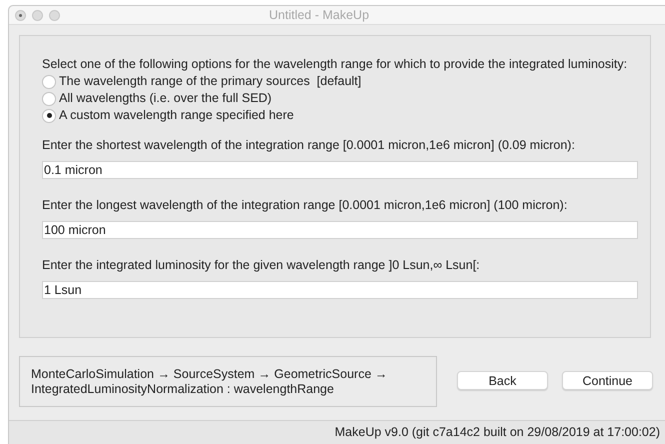  What do you see at coordinates (340, 230) in the screenshot?
I see `input-field: 100 micron` at bounding box center [340, 230].